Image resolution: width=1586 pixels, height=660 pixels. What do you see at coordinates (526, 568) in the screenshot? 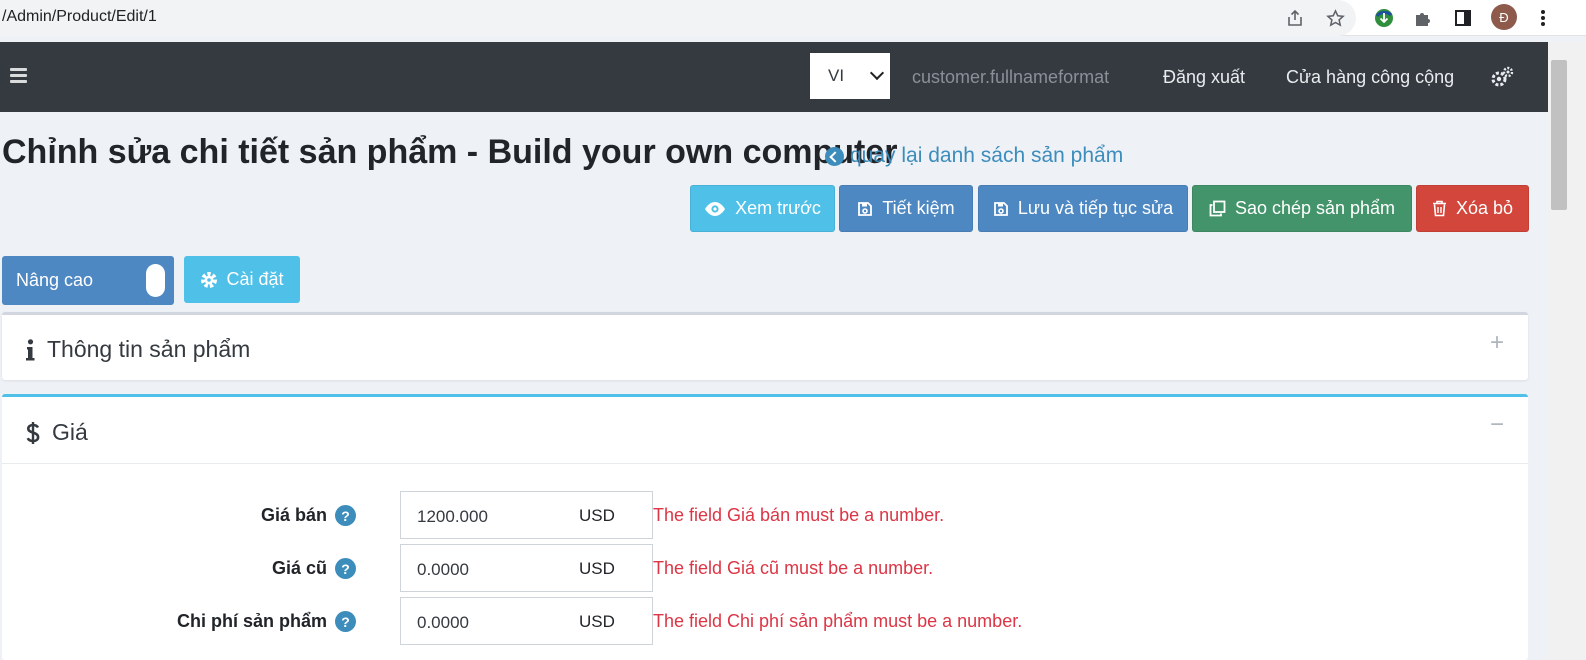
I see `old-price-input: 0.0000 USD` at bounding box center [526, 568].